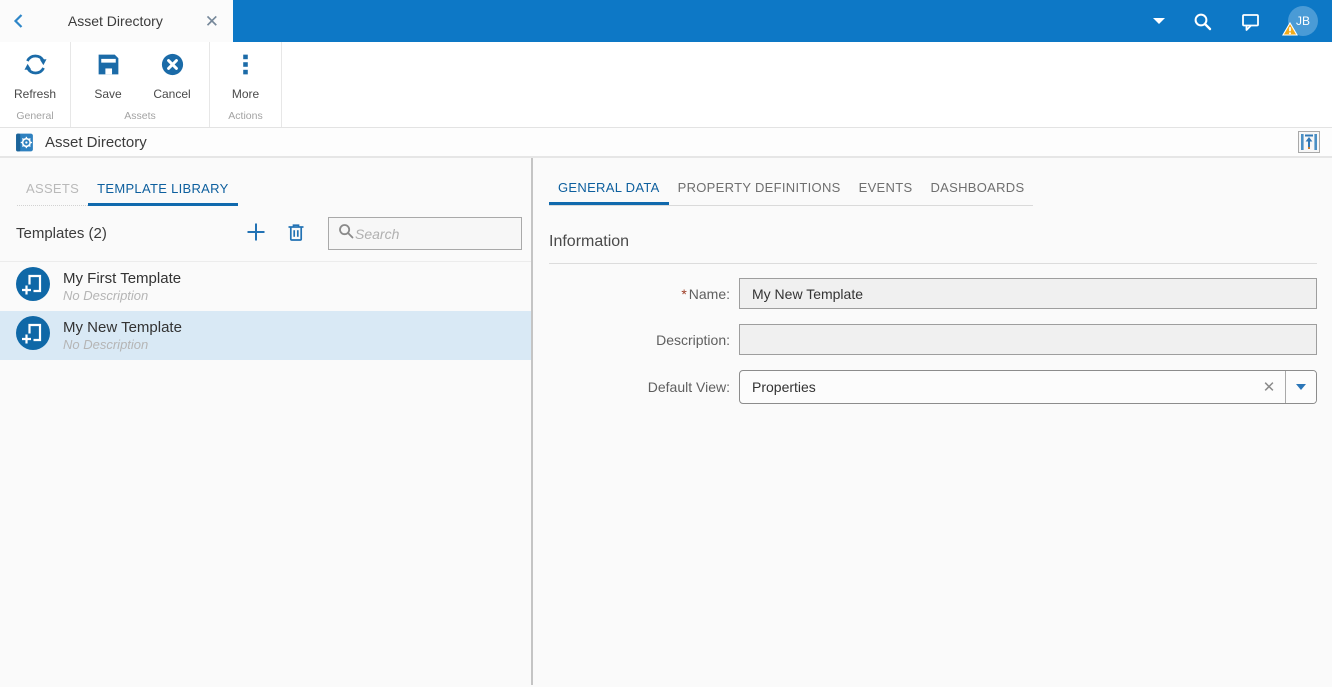  I want to click on label-text: Description:, so click(693, 339).